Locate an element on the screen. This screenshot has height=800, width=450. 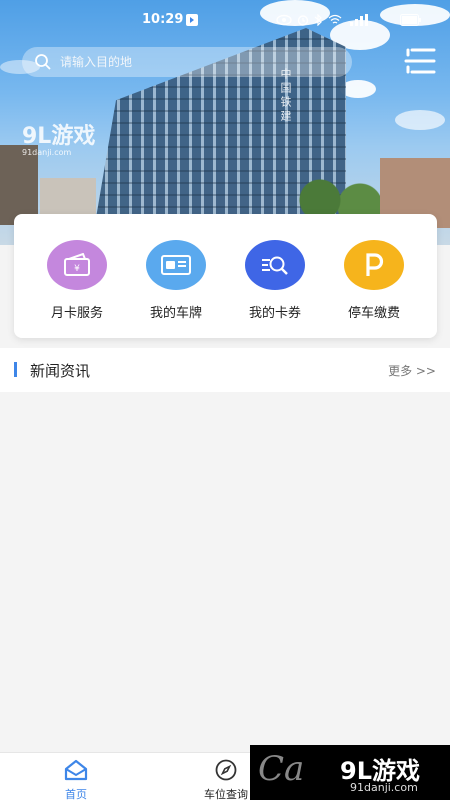
coupon-search-icon is located at coordinates (275, 265).